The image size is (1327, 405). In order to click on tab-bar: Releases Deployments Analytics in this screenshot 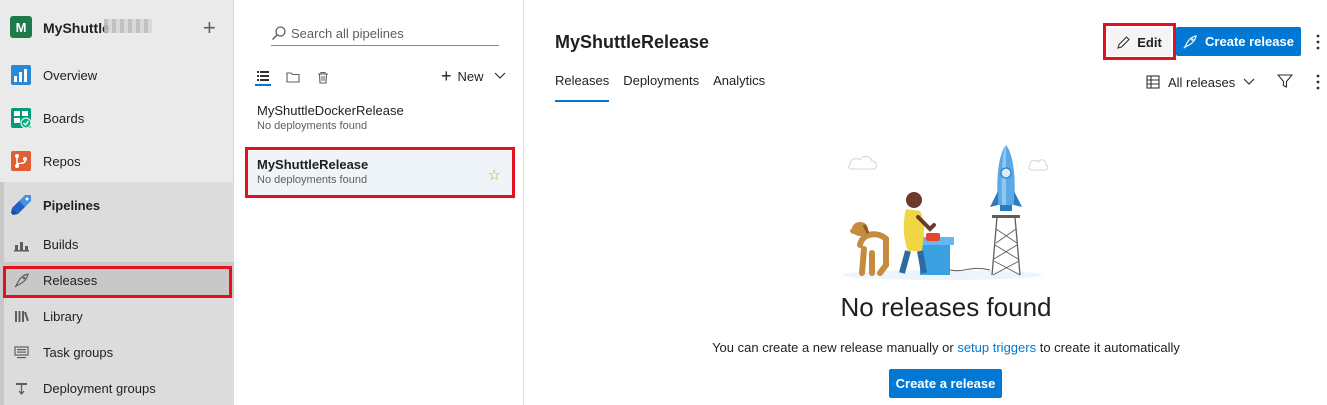, I will do `click(660, 88)`.